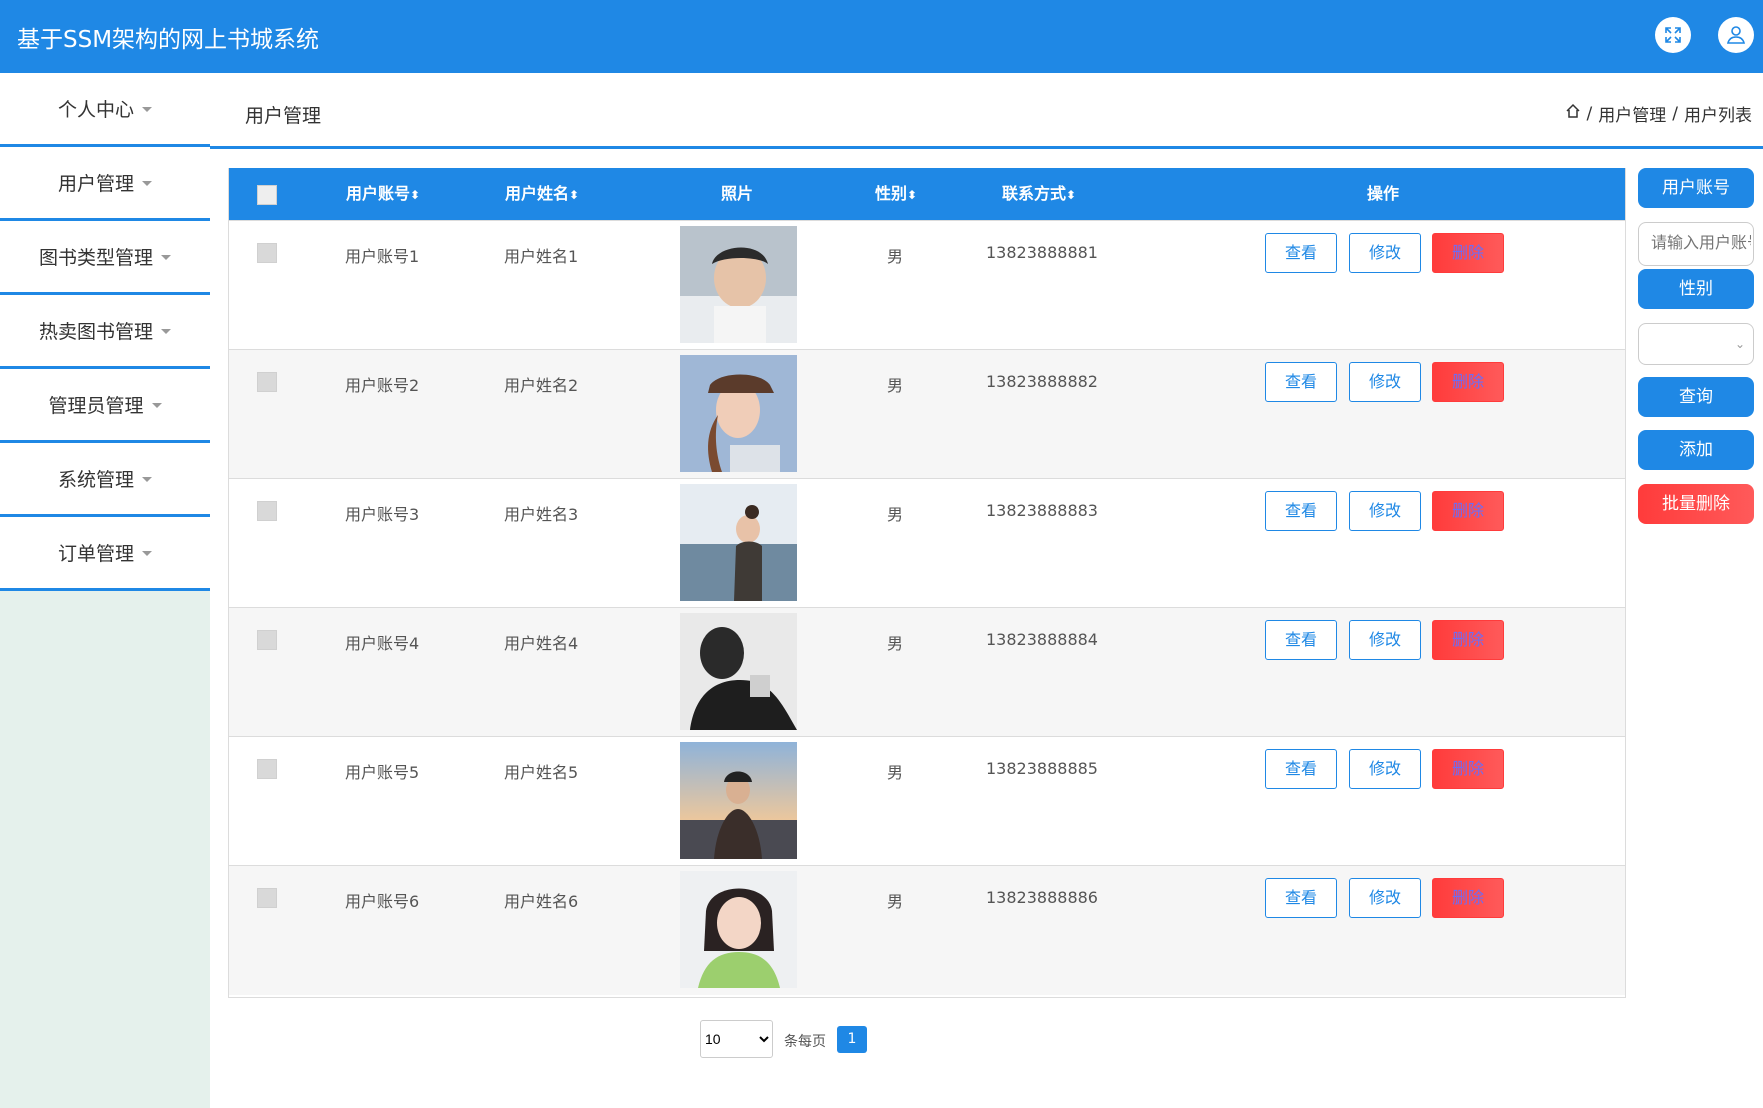  I want to click on sidebar-item-label: 订单管理, so click(95, 554).